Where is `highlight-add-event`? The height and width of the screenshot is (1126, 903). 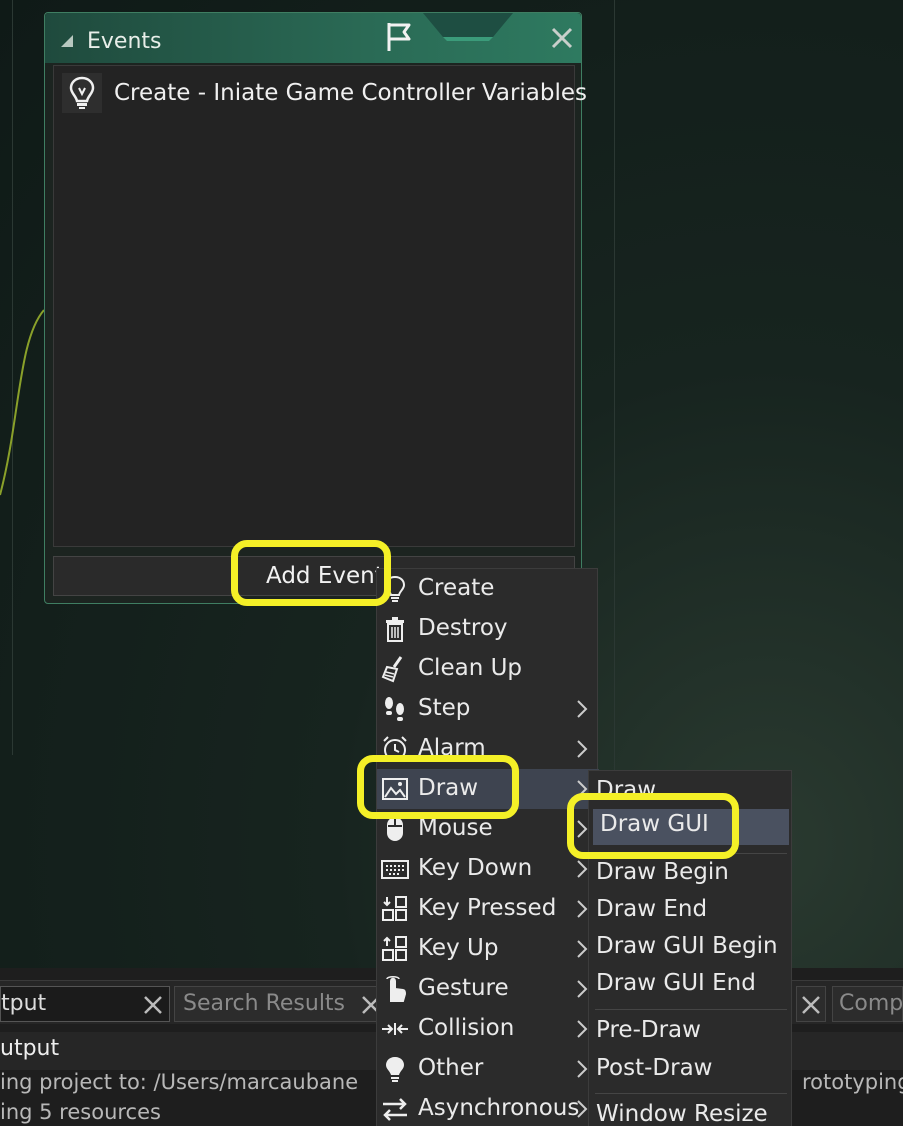 highlight-add-event is located at coordinates (311, 573).